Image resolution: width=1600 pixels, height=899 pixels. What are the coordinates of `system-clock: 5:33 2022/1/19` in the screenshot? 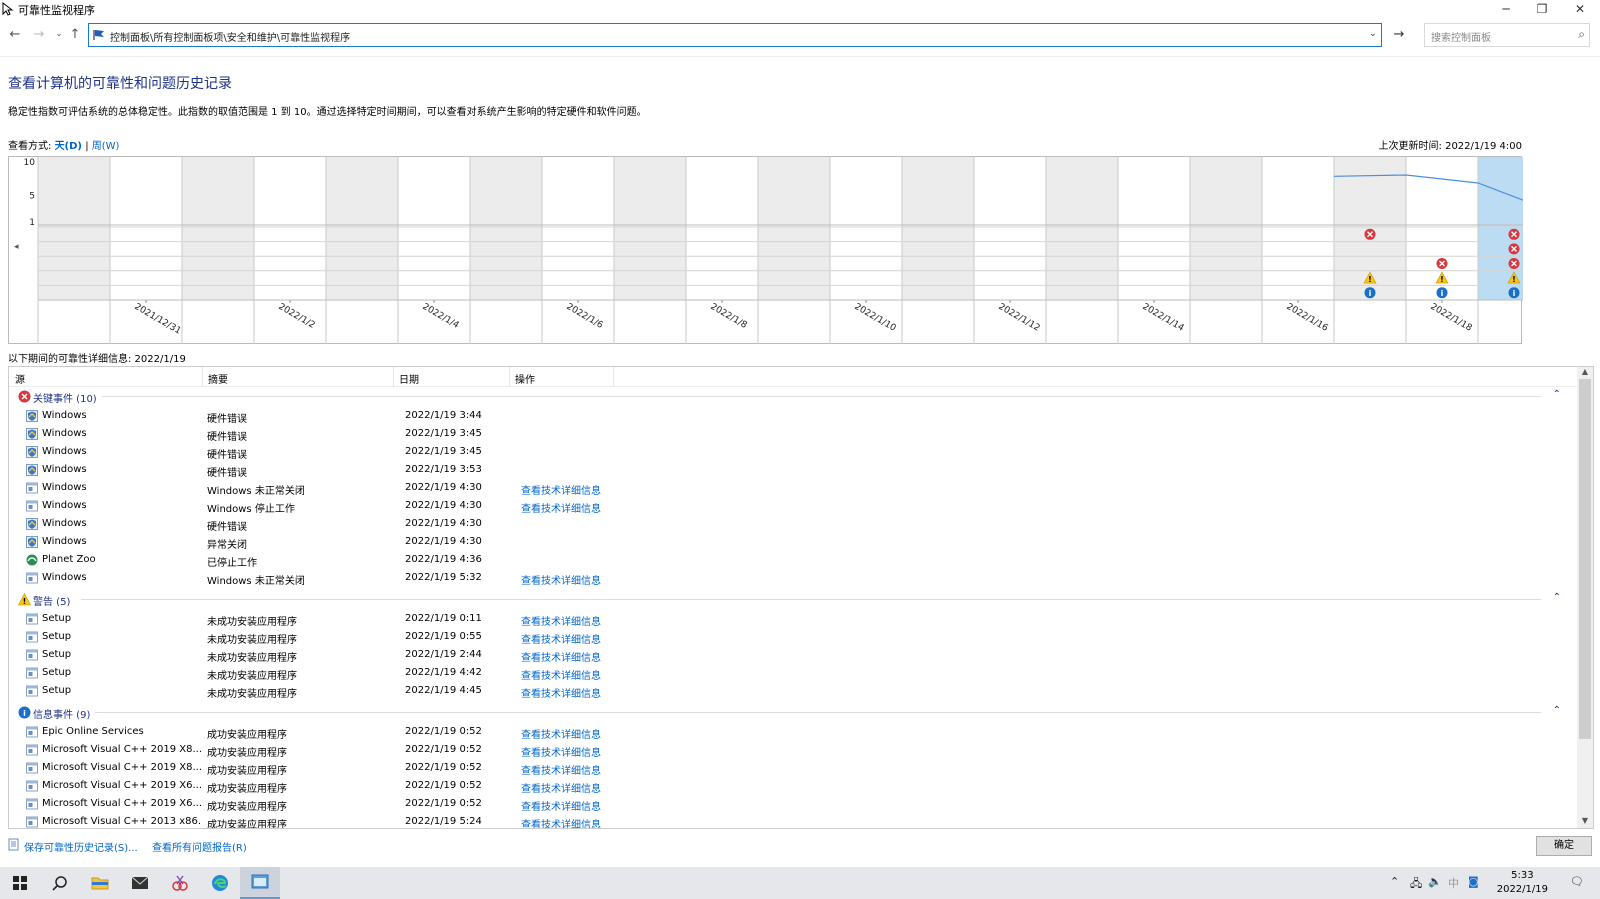 It's located at (1522, 883).